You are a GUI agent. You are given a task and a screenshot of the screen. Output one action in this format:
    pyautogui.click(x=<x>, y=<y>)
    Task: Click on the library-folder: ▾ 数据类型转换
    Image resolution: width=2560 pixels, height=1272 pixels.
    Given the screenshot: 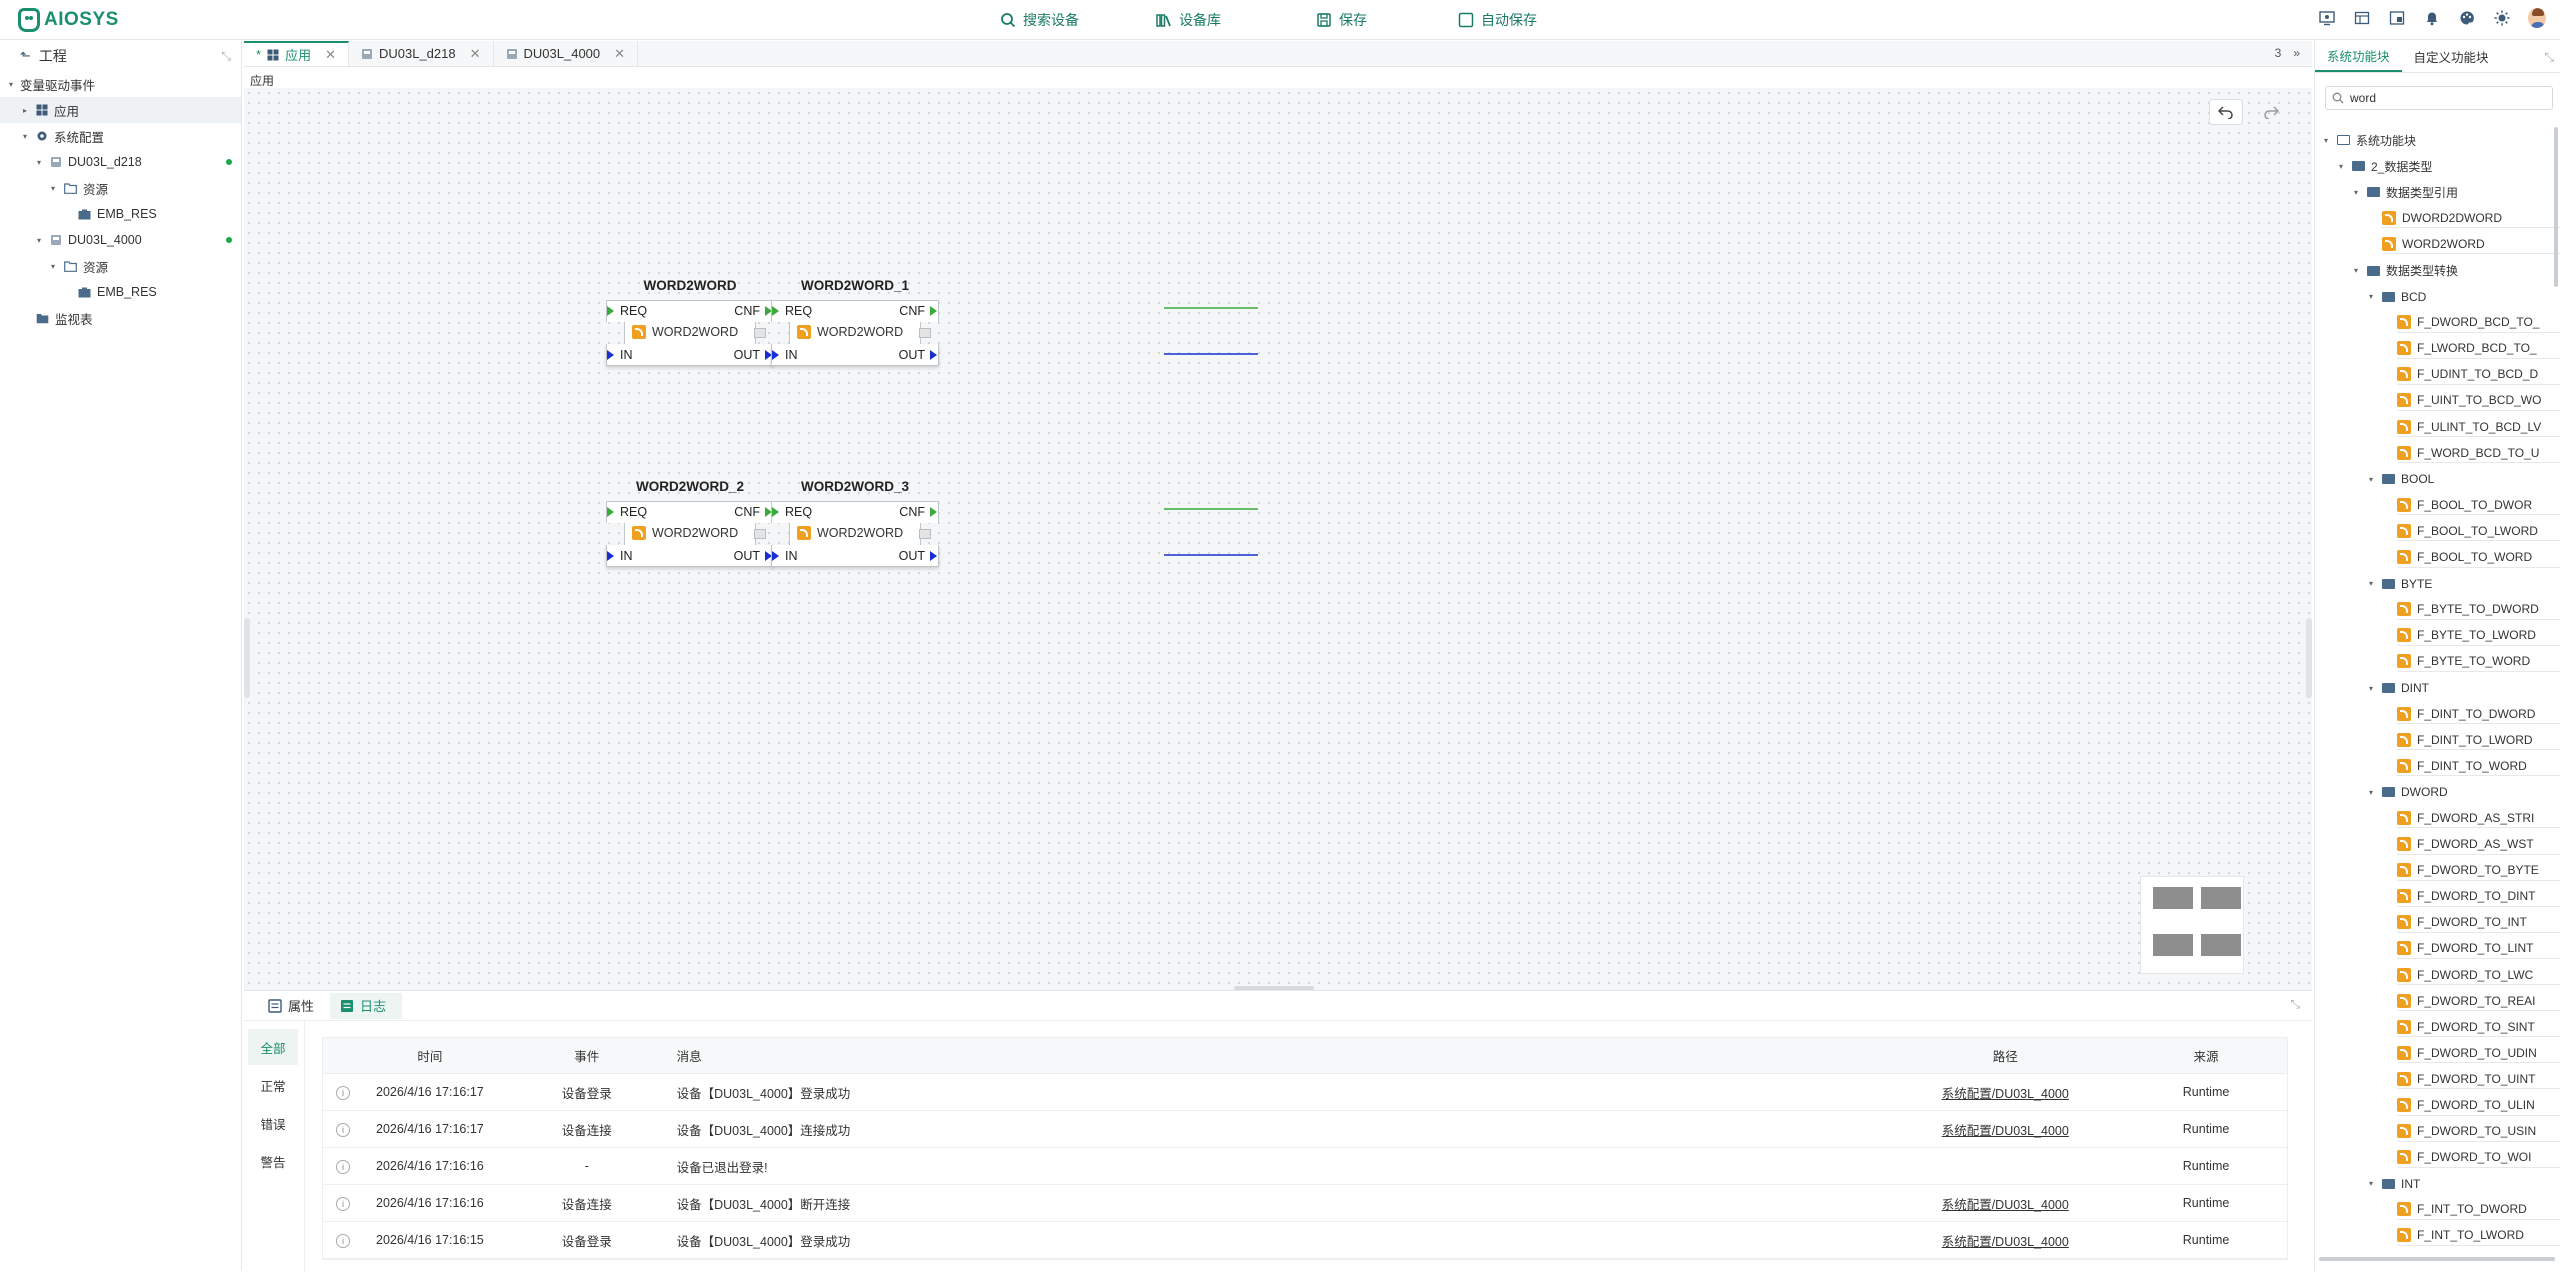 What is the action you would take?
    pyautogui.click(x=2437, y=270)
    